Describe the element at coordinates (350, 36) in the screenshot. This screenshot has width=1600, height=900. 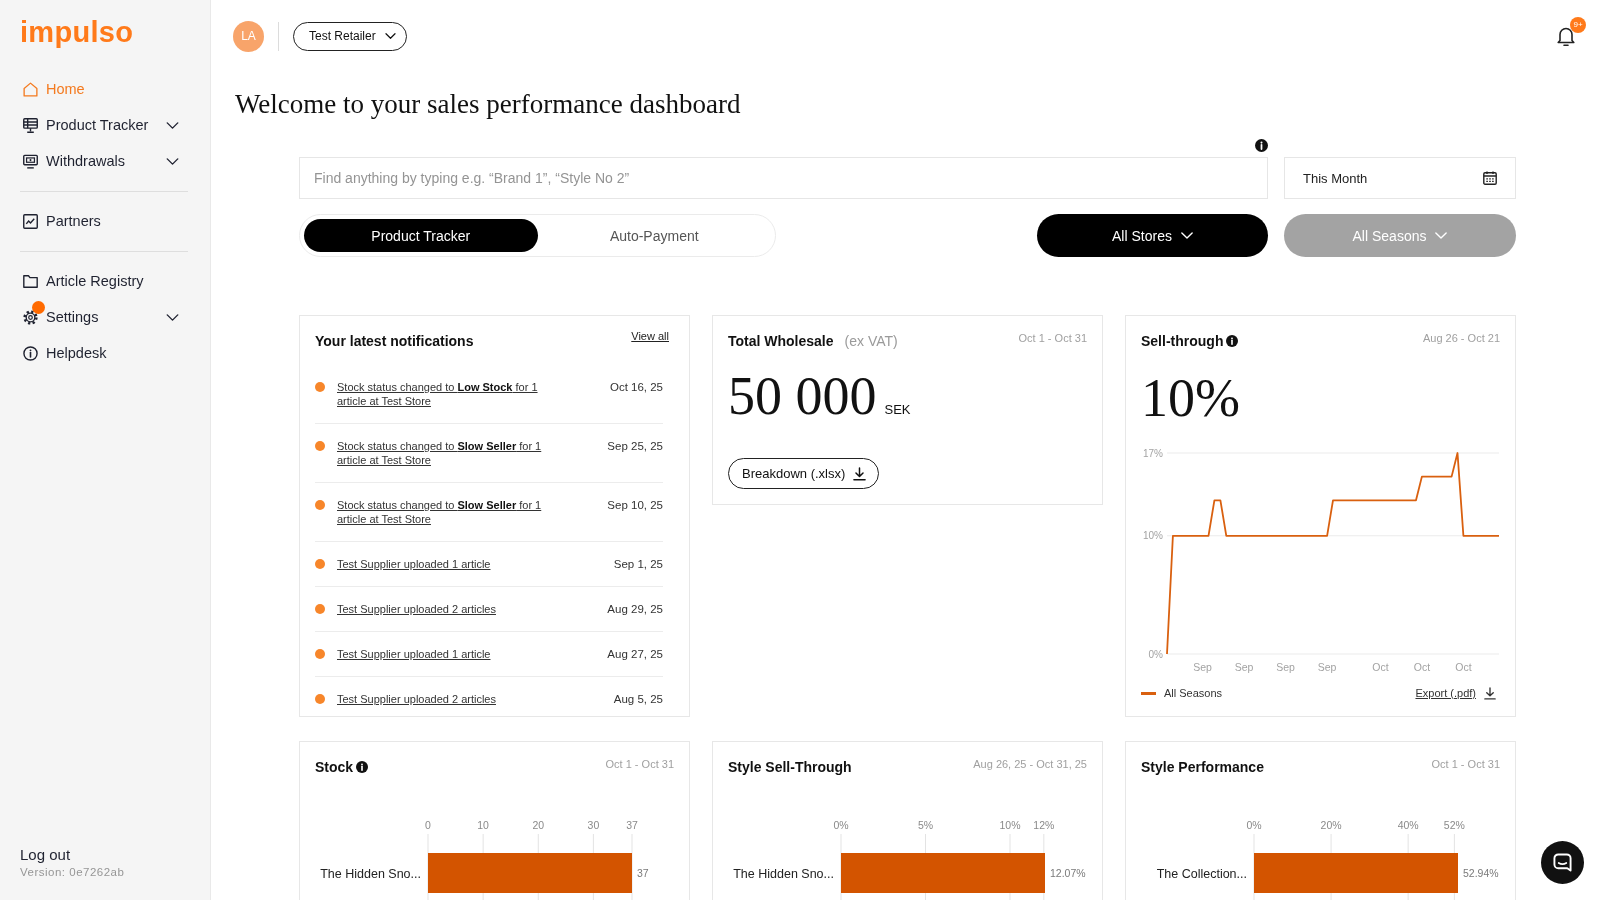
I see `account-dropdown: Test Retailer` at that location.